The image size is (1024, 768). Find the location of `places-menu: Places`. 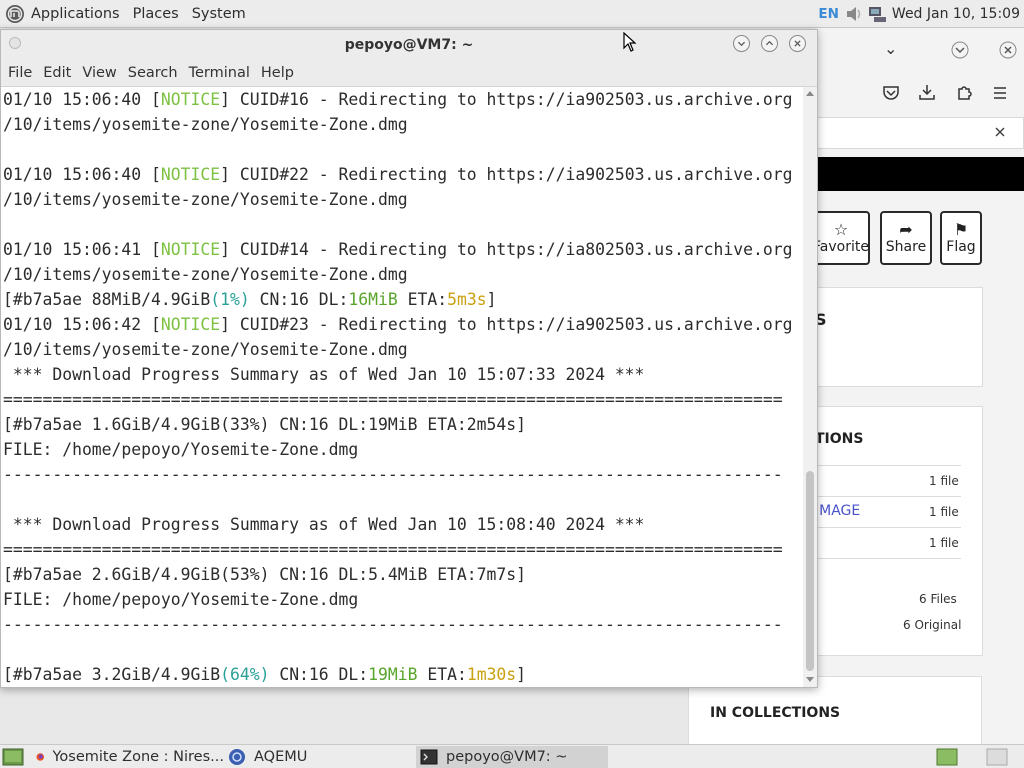

places-menu: Places is located at coordinates (156, 14).